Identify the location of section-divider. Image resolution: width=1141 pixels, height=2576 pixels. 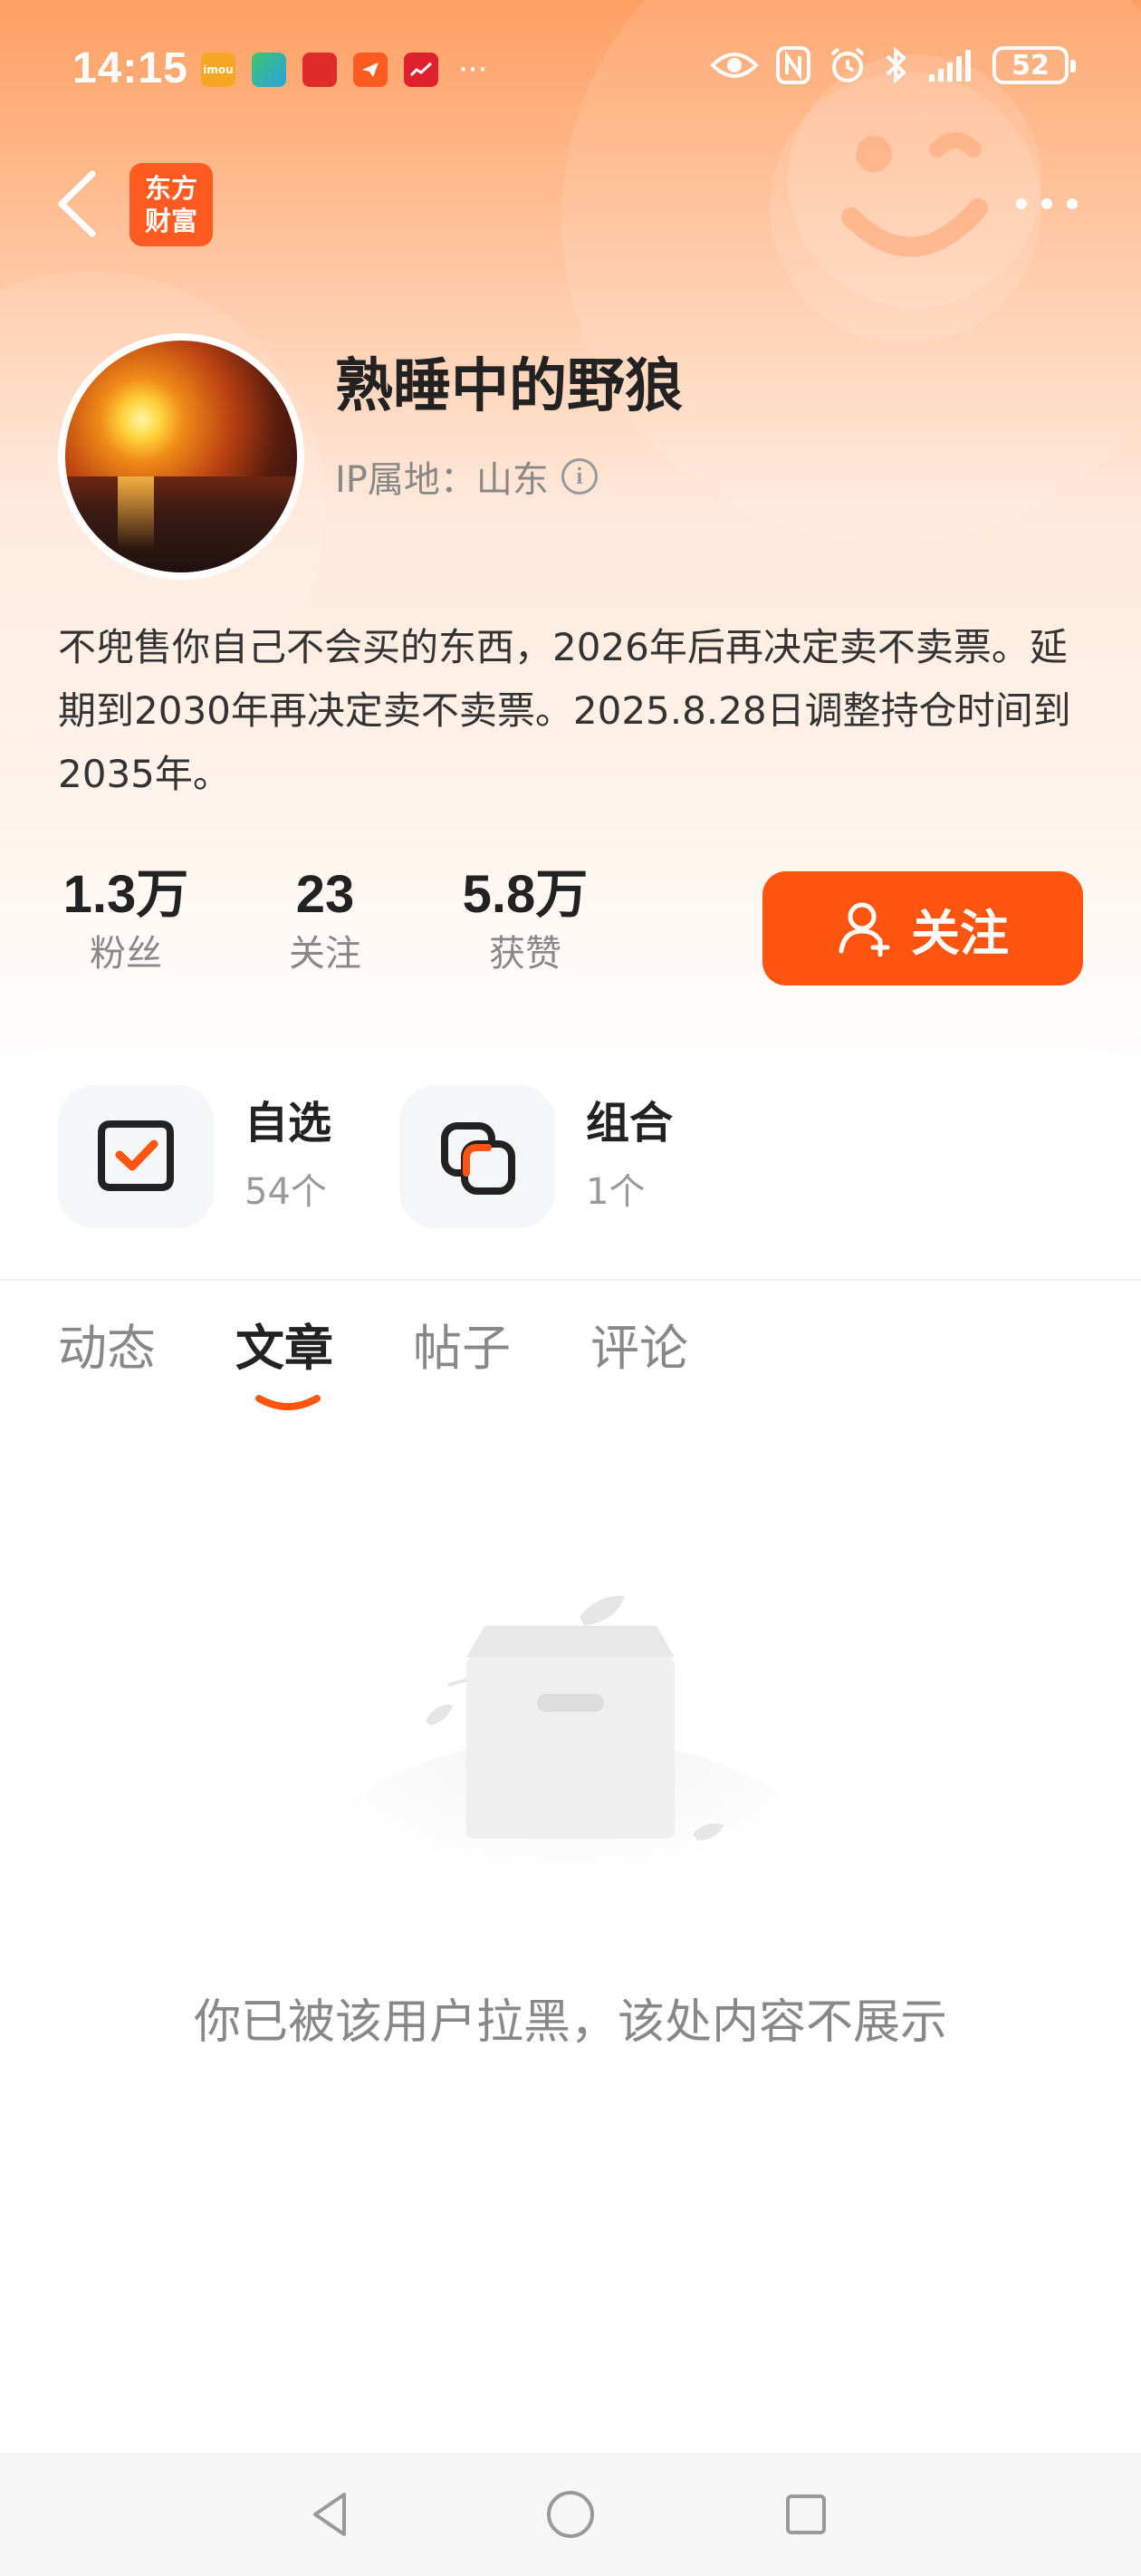
(570, 1280).